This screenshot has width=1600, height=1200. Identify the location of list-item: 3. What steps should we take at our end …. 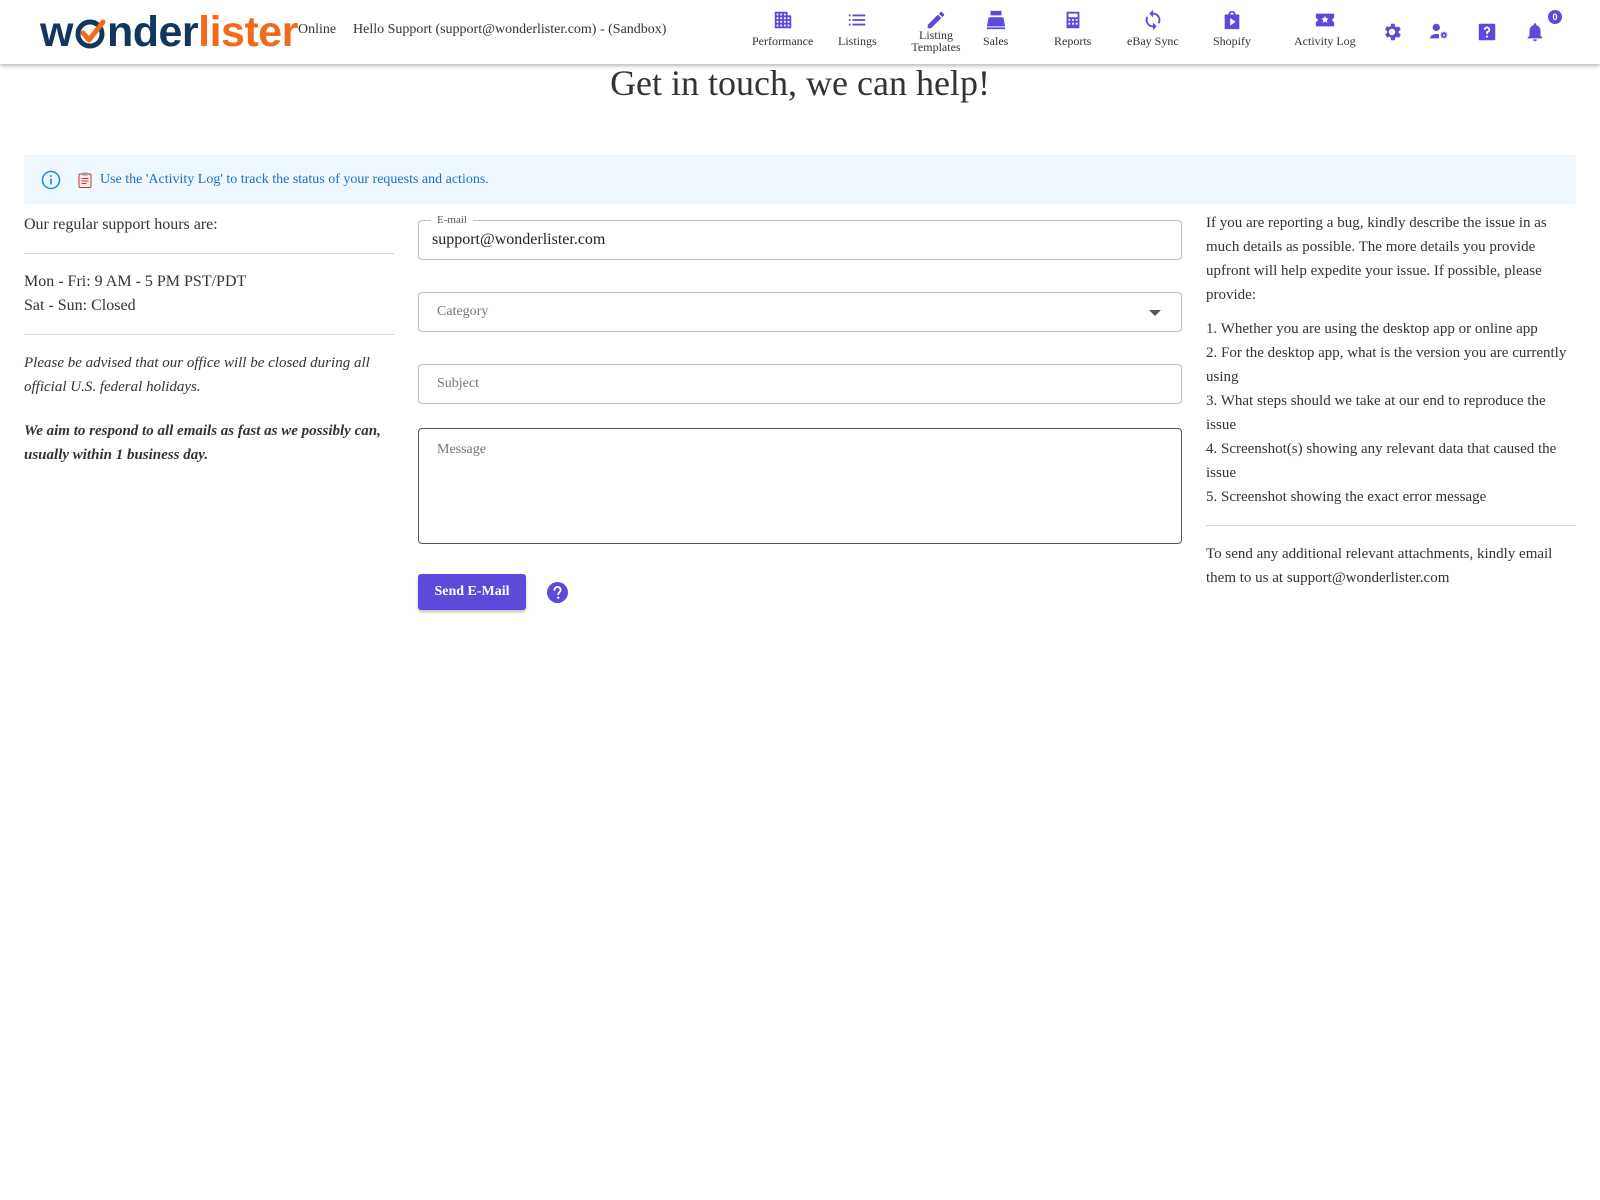
(1376, 413).